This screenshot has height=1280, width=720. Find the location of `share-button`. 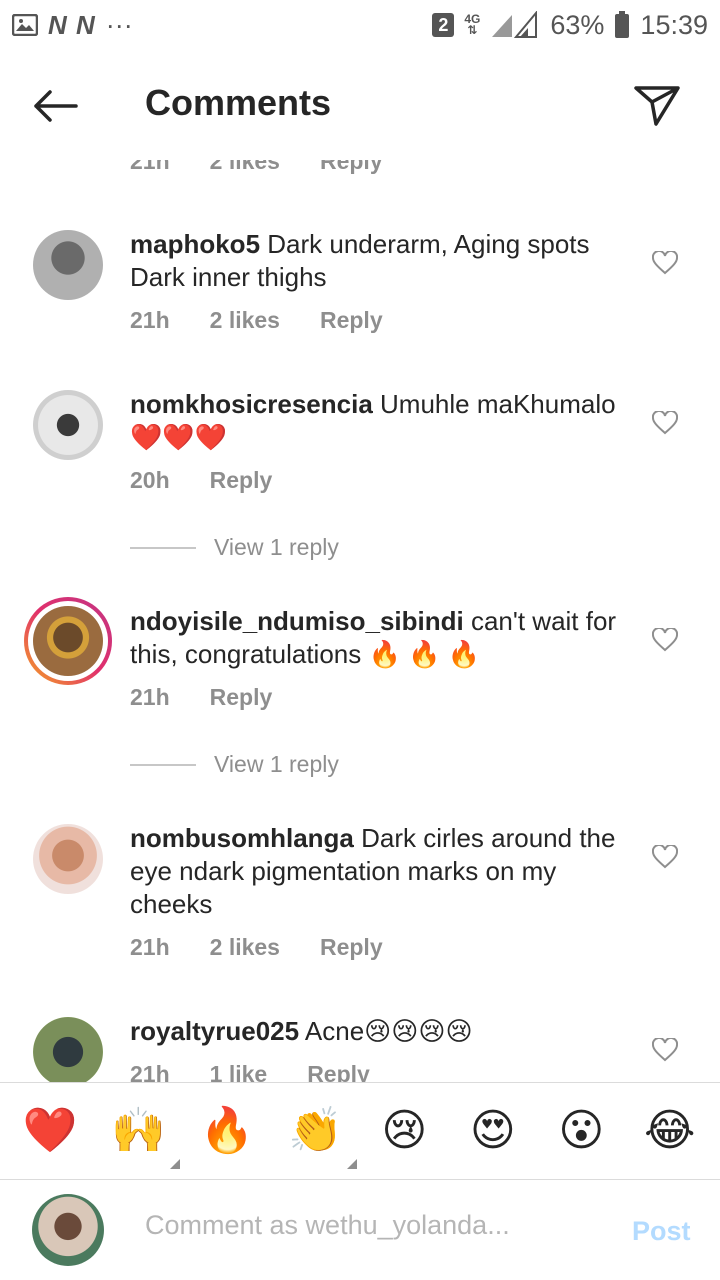

share-button is located at coordinates (657, 105).